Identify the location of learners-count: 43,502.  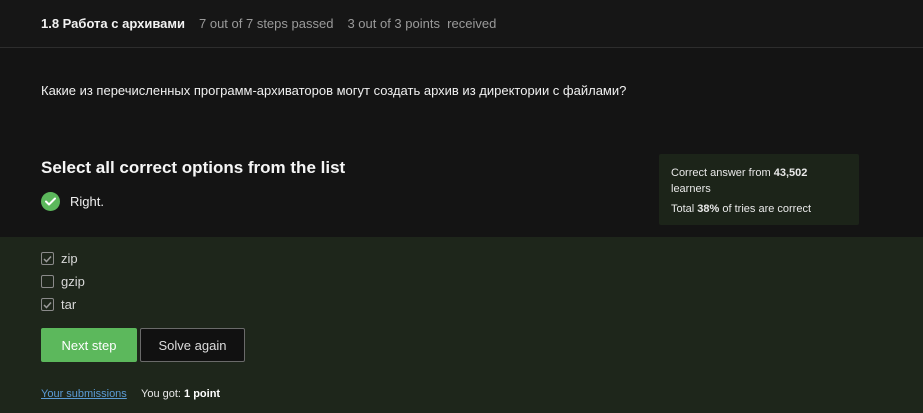
(790, 173).